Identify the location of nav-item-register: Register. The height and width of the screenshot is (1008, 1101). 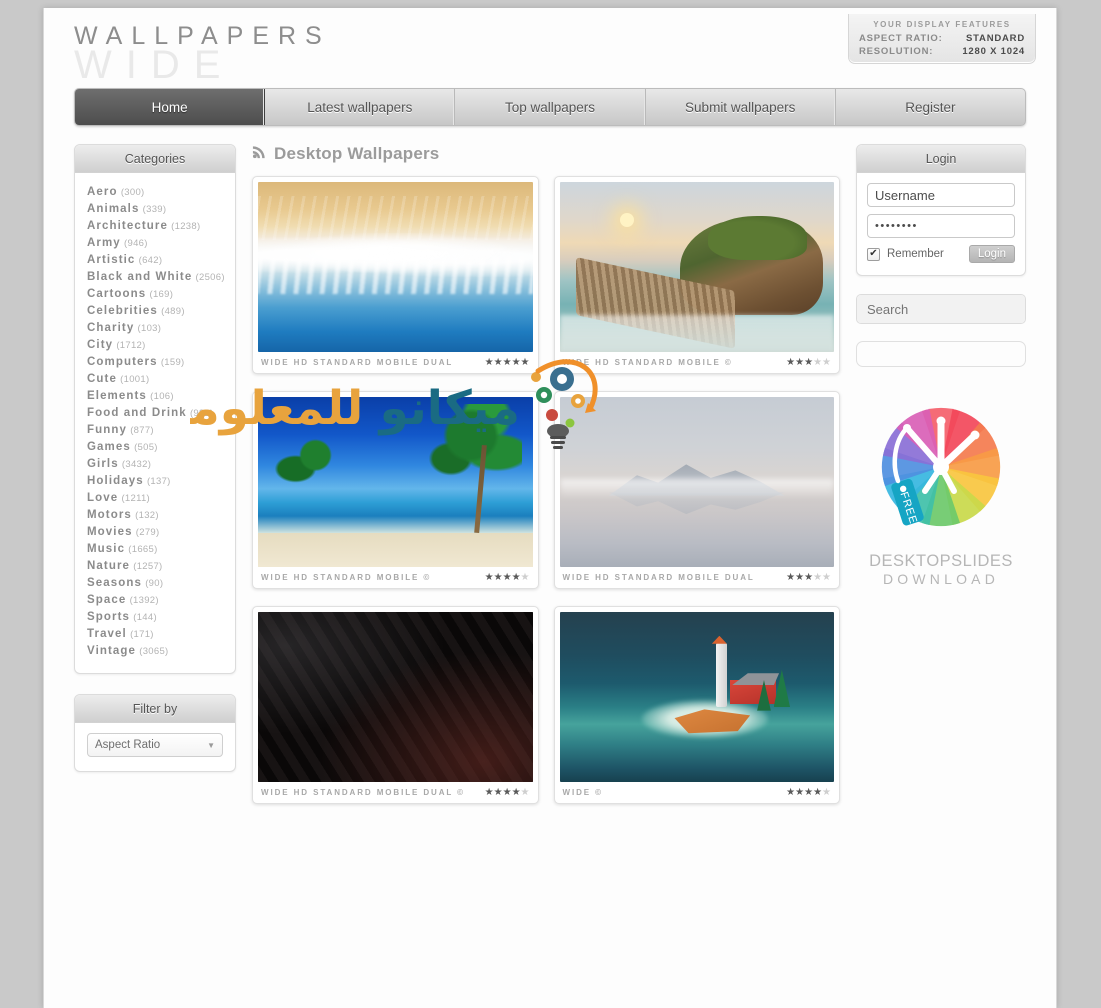
(930, 107).